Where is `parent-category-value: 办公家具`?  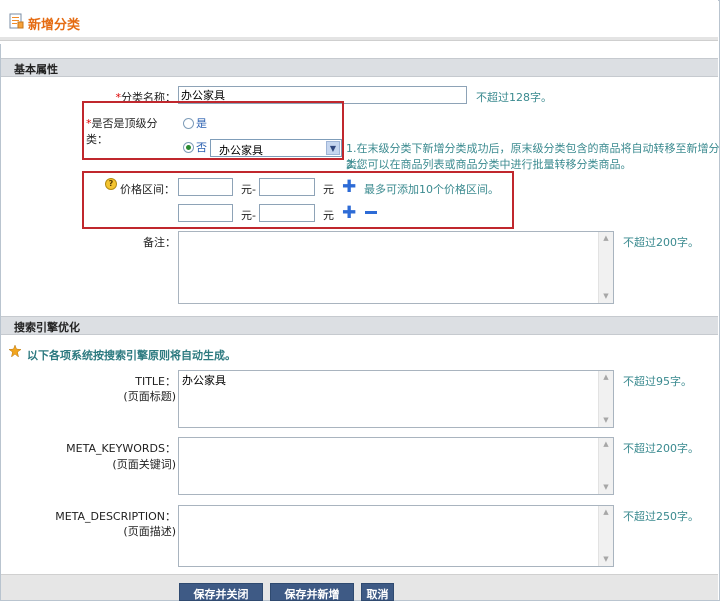 parent-category-value: 办公家具 is located at coordinates (241, 150).